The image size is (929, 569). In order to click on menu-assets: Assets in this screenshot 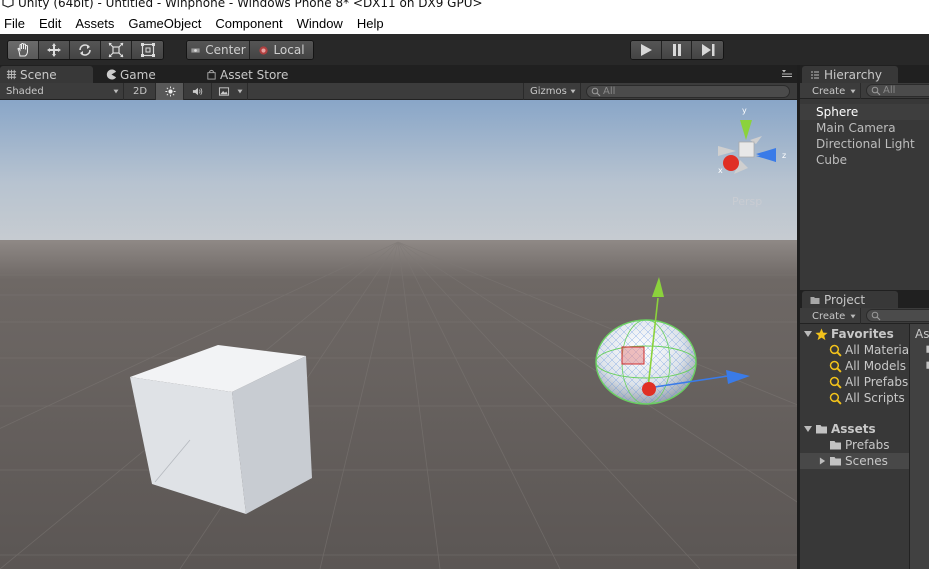, I will do `click(94, 23)`.